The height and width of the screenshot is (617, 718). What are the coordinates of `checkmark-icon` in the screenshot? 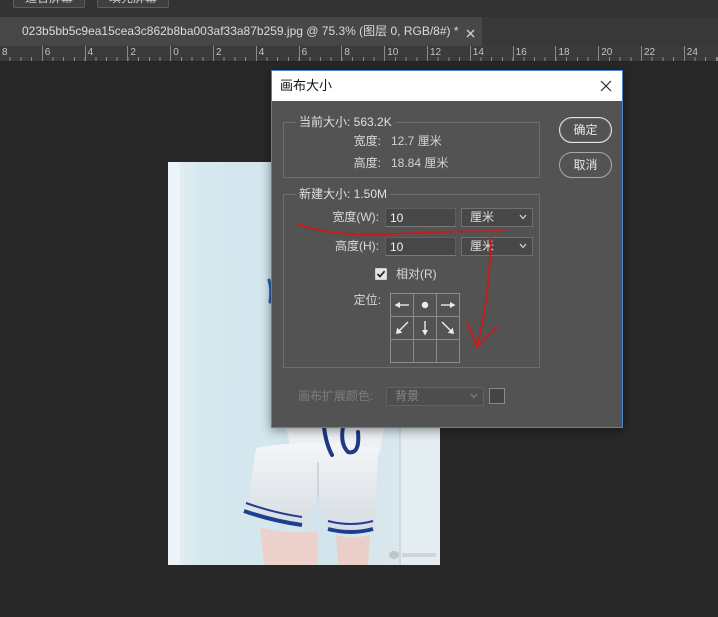 It's located at (381, 274).